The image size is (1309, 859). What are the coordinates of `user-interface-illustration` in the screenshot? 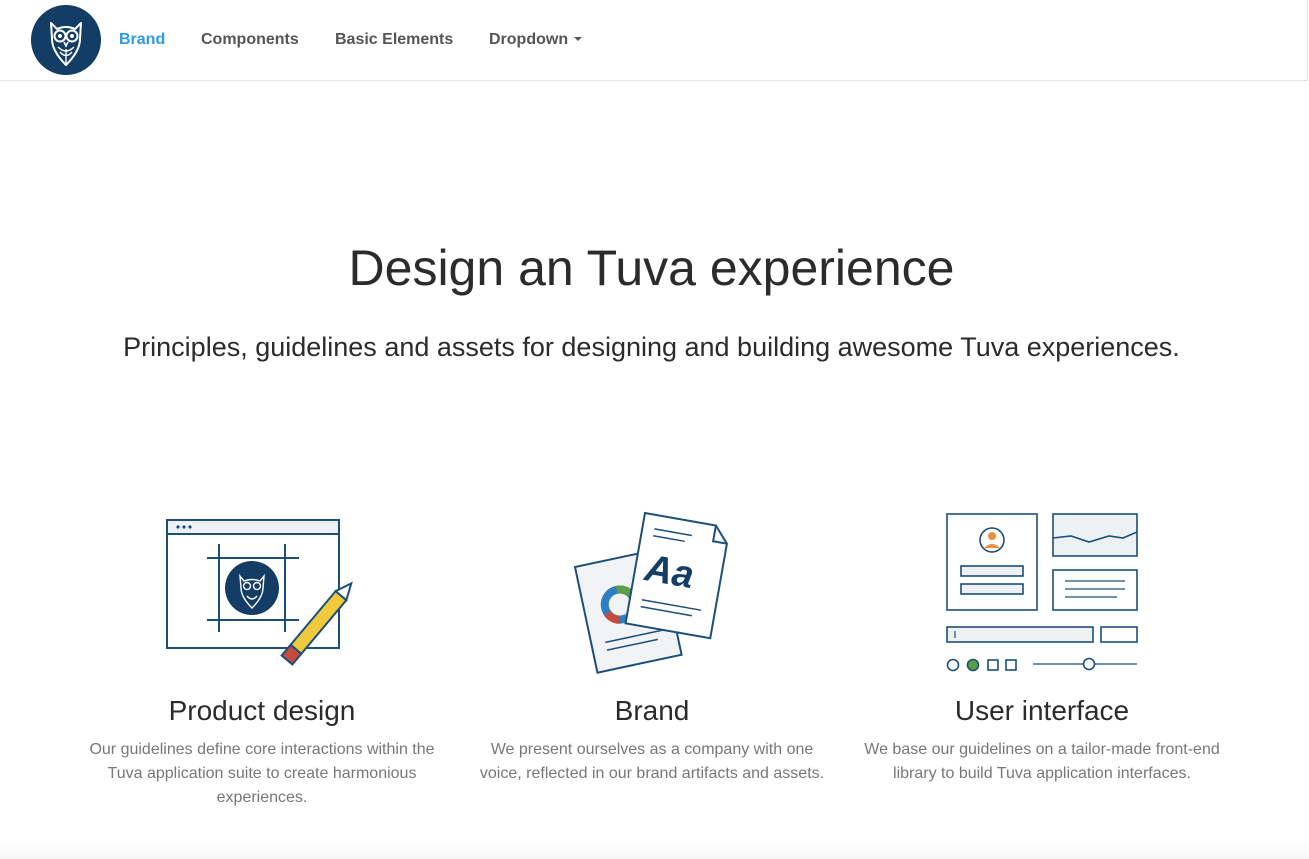 It's located at (1042, 592).